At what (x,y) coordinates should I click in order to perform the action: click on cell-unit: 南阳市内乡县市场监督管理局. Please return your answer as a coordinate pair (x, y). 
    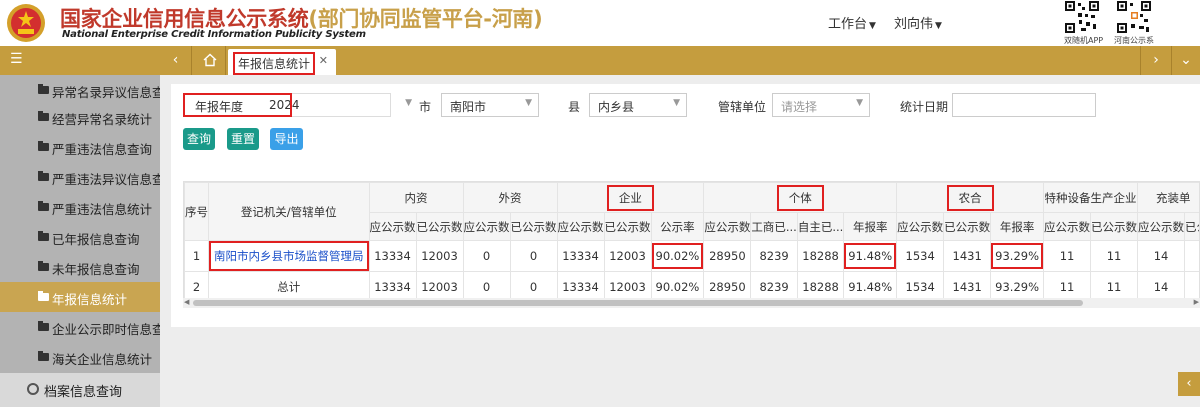
    Looking at the image, I should click on (289, 256).